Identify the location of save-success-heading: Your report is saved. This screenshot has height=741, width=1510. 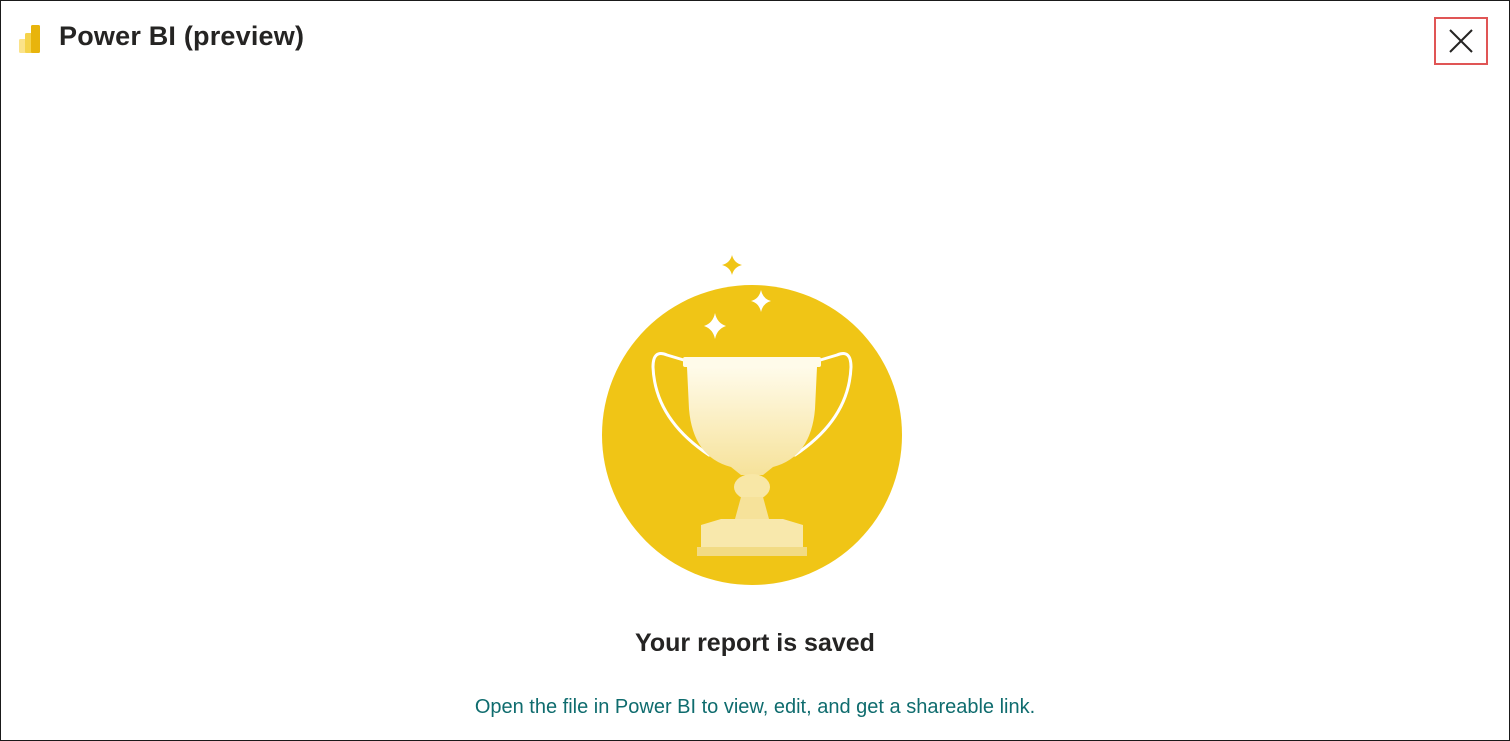
(755, 643).